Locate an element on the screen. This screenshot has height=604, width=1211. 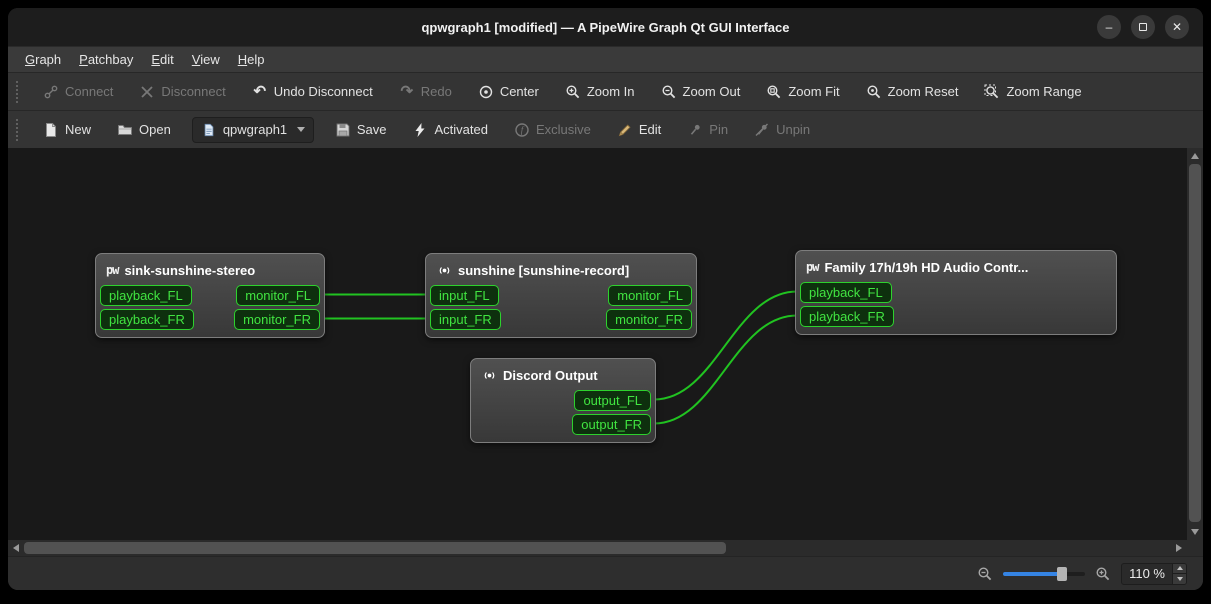
connection-edges-layer is located at coordinates (560, 357).